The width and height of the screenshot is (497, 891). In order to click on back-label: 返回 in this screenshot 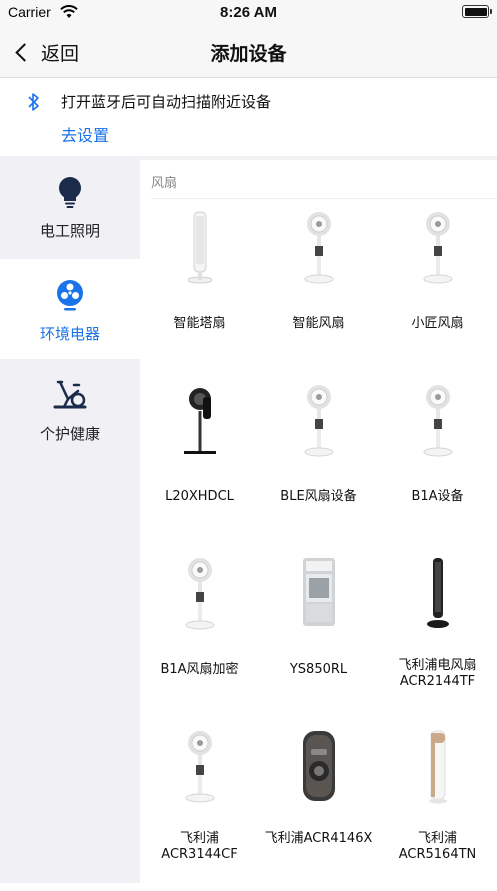, I will do `click(60, 53)`.